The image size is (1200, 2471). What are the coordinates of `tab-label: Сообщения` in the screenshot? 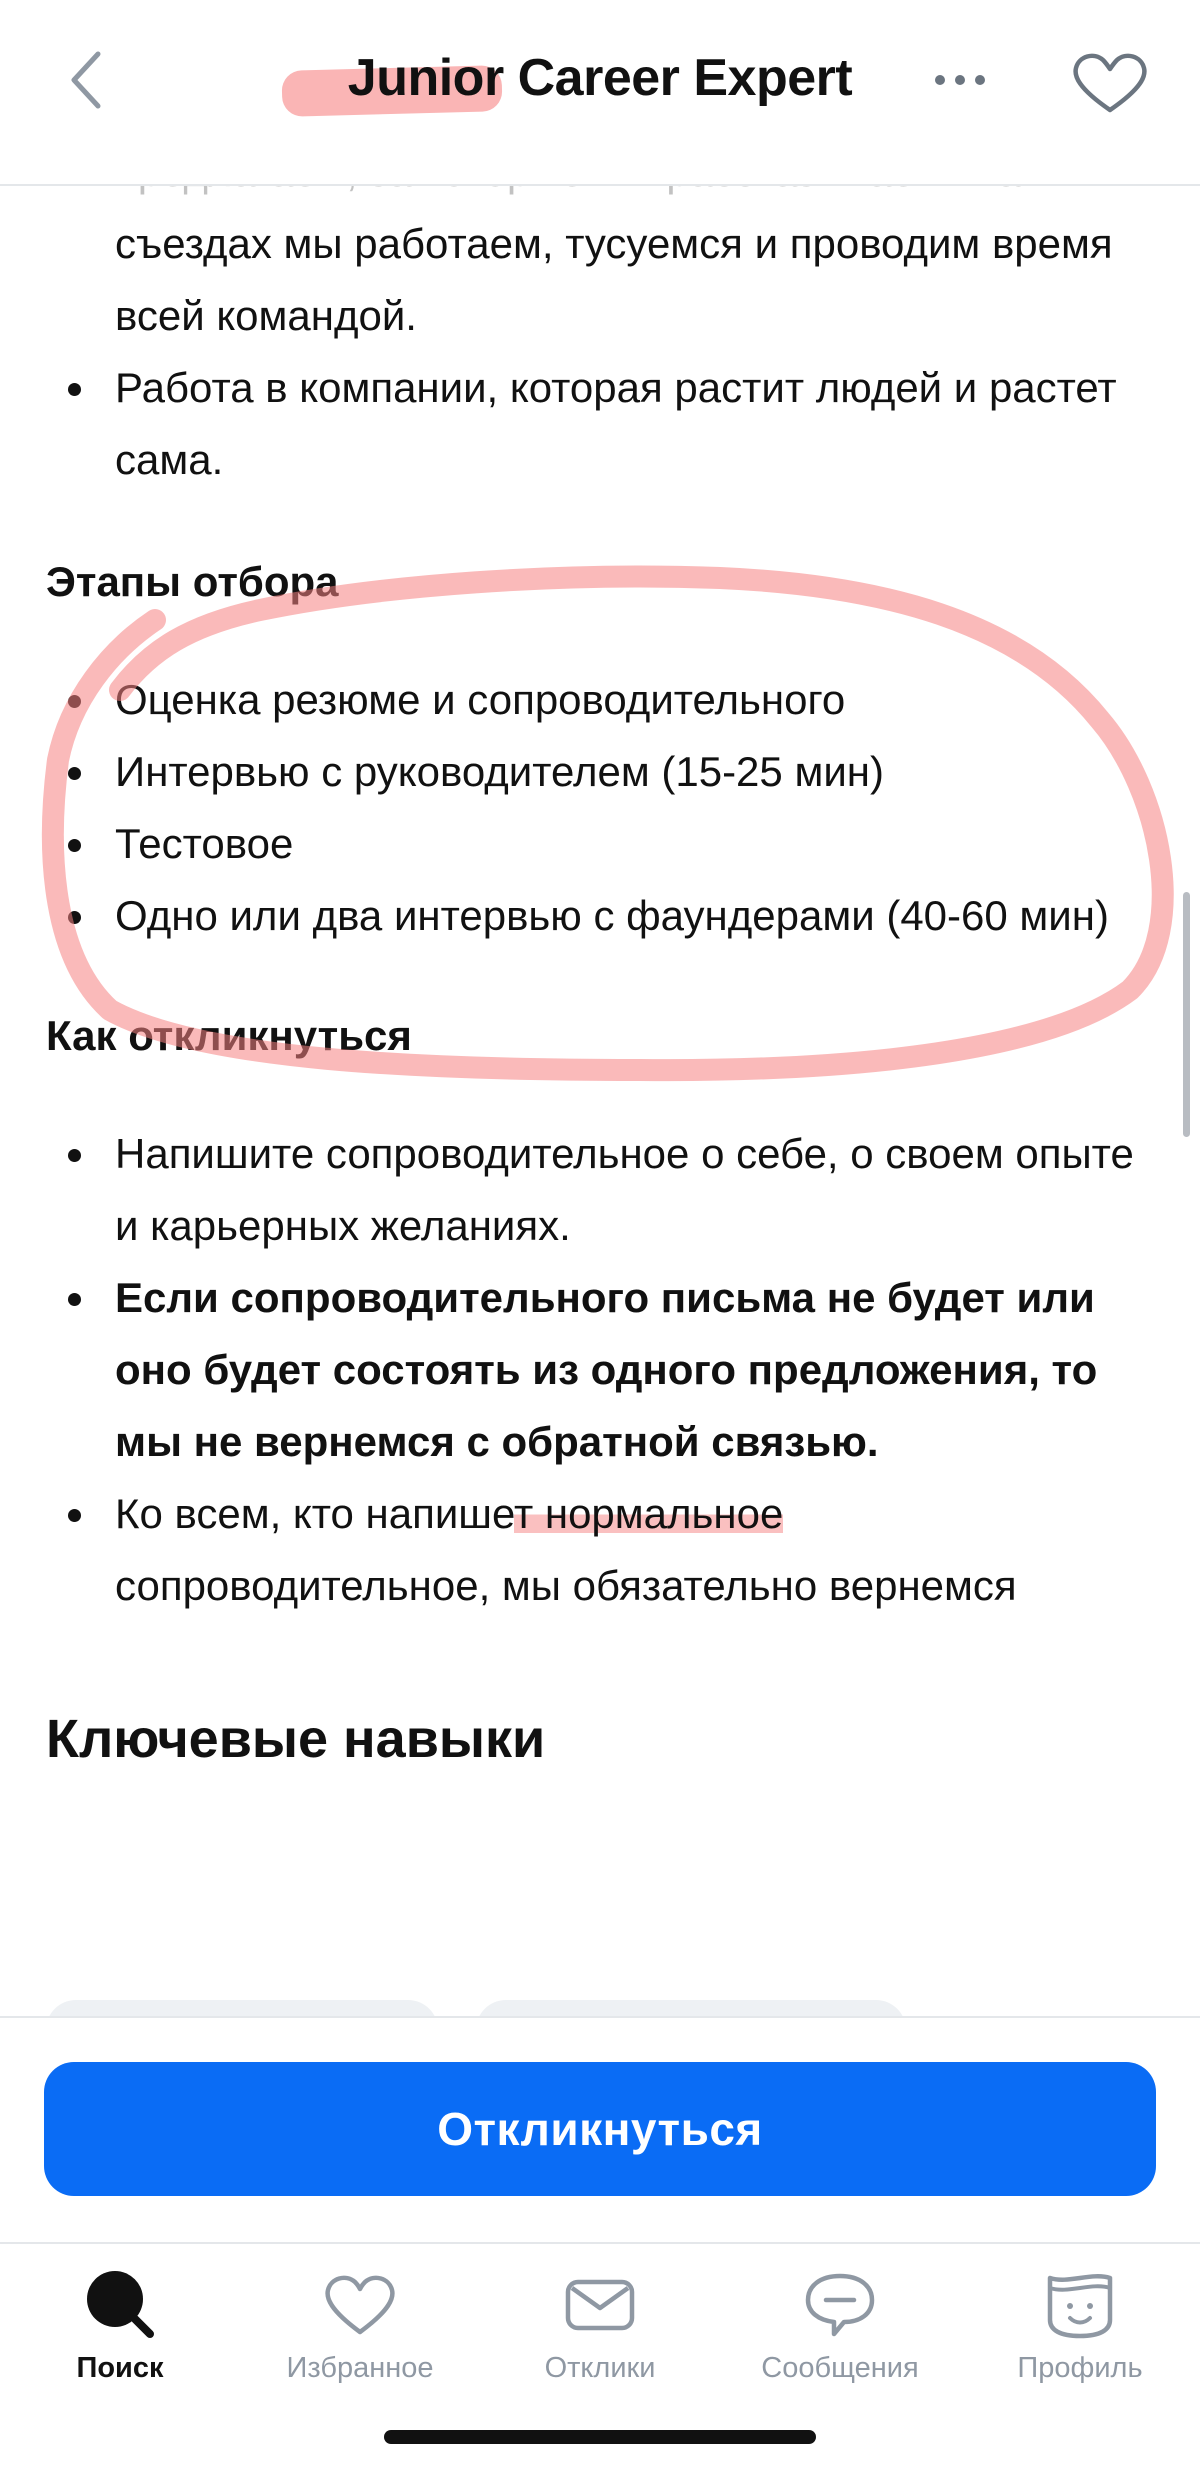 It's located at (840, 2368).